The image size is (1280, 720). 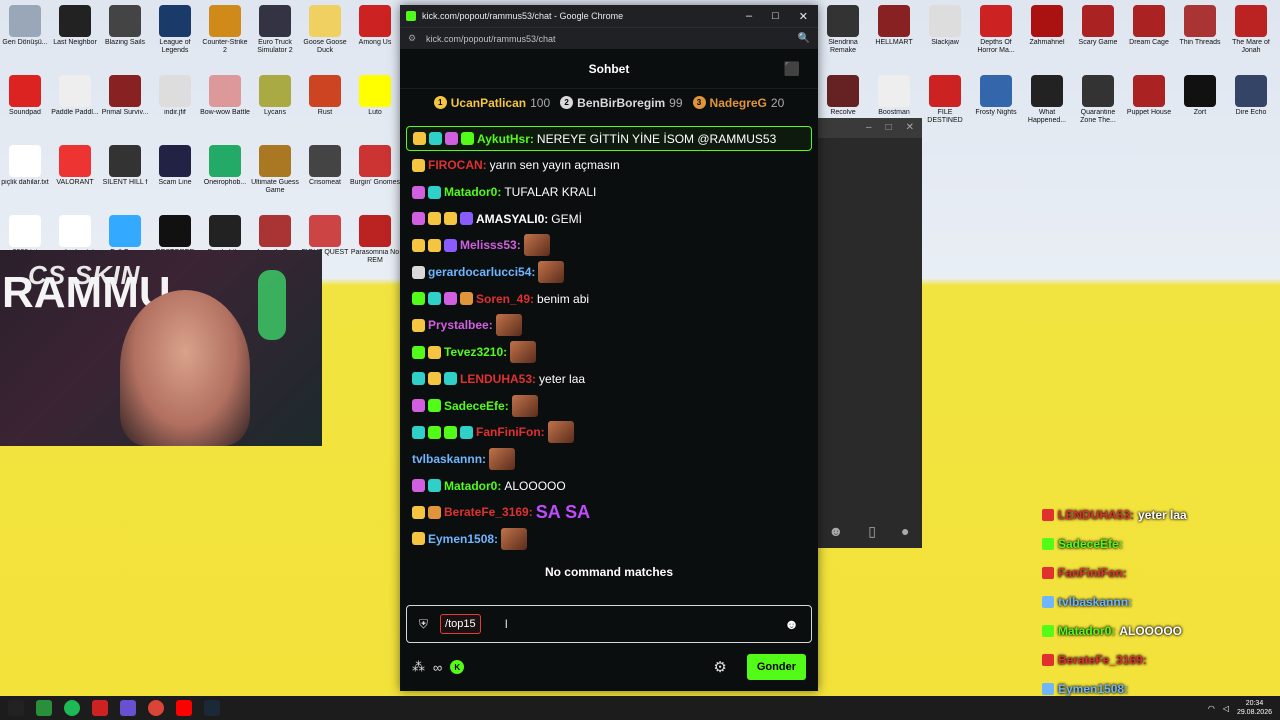 I want to click on xbox-icon, so click(x=44, y=708).